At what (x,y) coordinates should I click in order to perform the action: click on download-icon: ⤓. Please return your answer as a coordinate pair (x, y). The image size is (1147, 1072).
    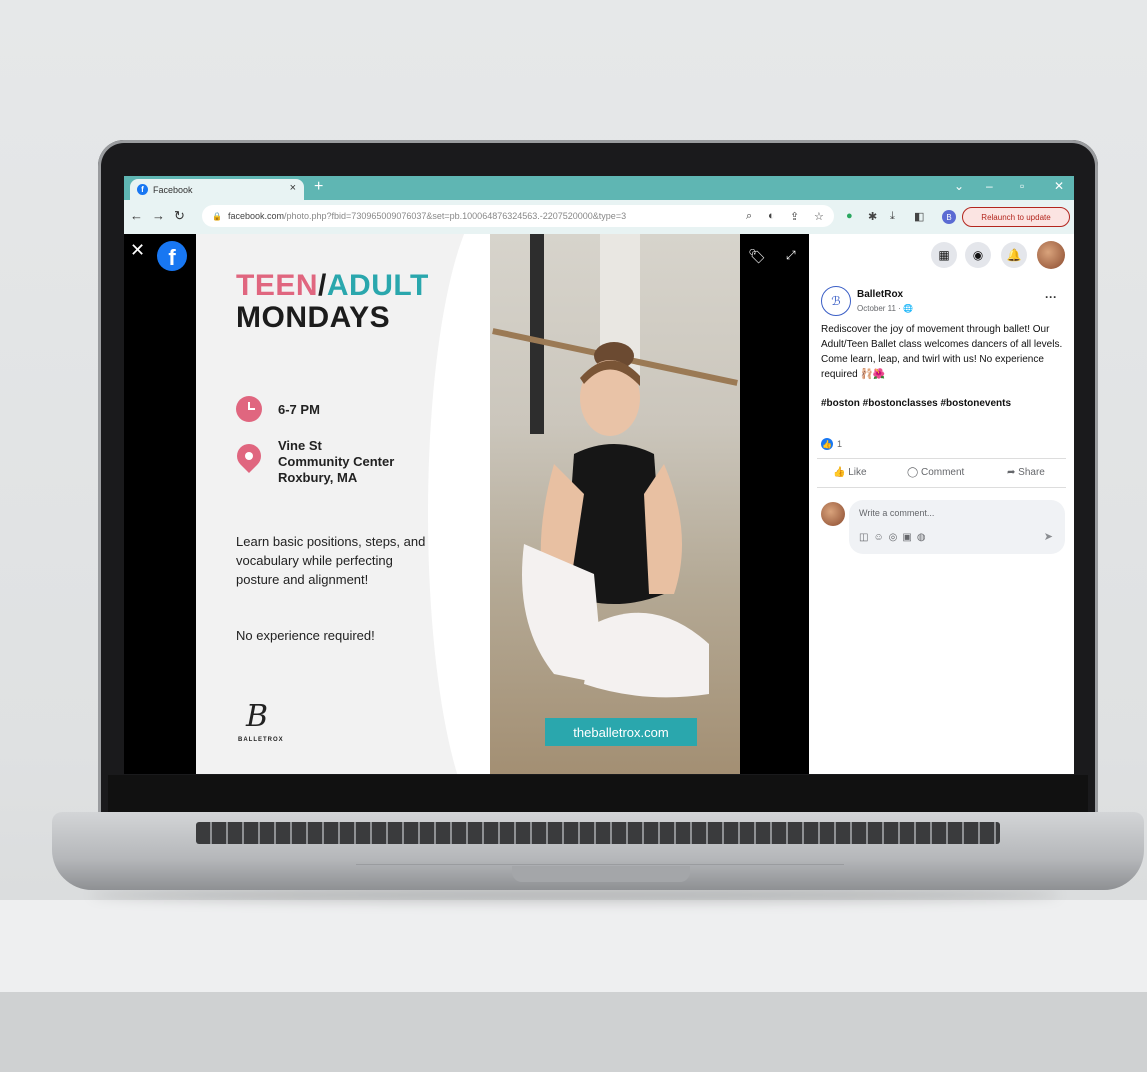
    Looking at the image, I should click on (892, 216).